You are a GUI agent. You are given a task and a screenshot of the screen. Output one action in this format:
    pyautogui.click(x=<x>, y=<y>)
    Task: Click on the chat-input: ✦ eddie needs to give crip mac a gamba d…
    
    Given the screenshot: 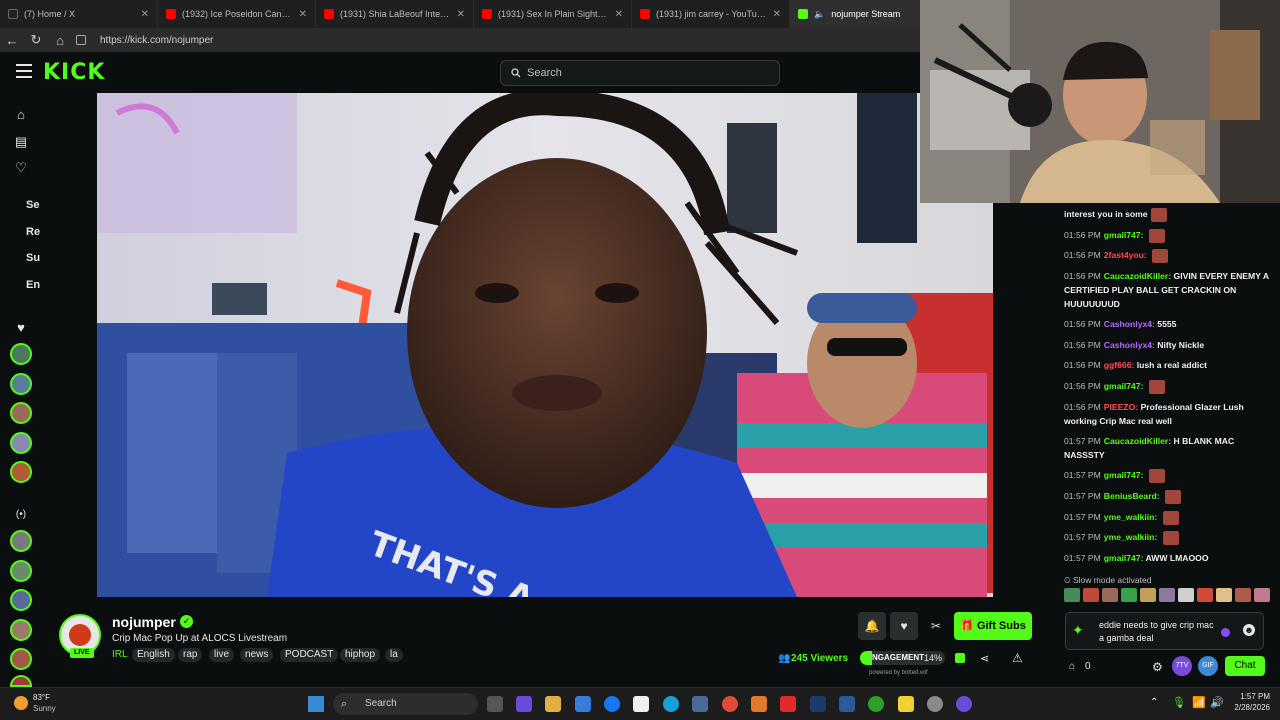 What is the action you would take?
    pyautogui.click(x=1164, y=631)
    